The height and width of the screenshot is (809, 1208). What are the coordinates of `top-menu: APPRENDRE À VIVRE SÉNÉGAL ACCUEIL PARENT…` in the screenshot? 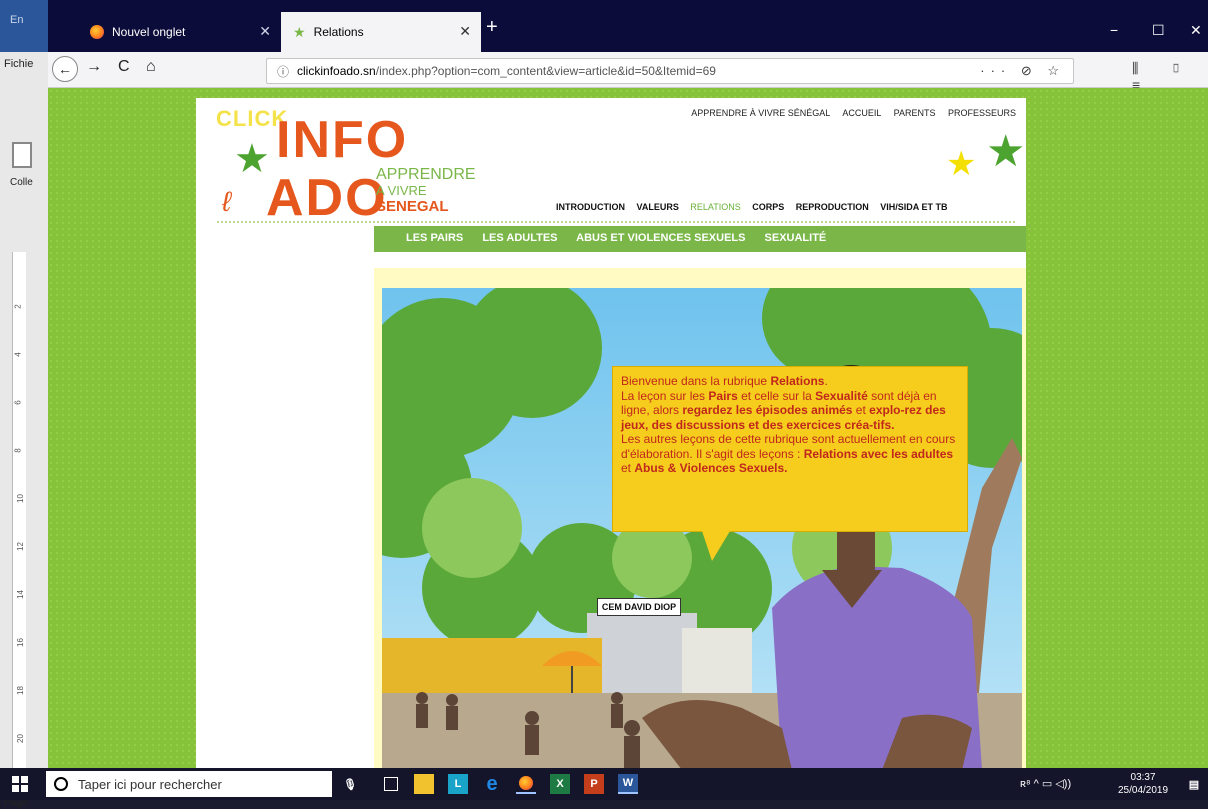 It's located at (848, 113).